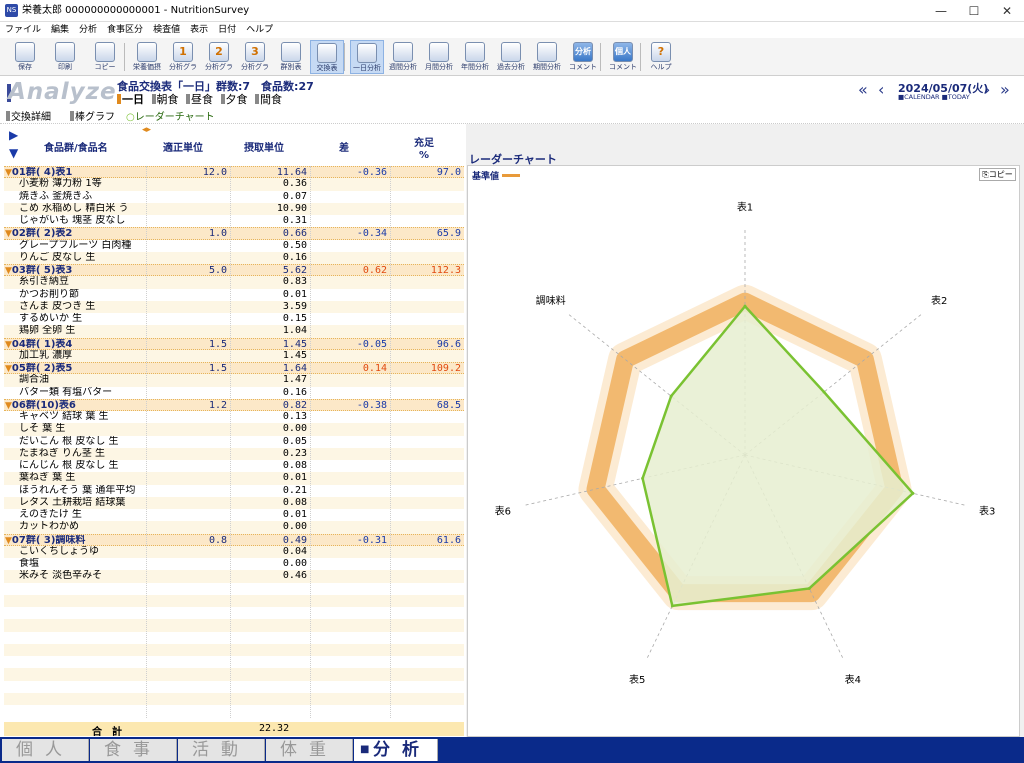  Describe the element at coordinates (199, 99) in the screenshot. I see `meal-lunch: 昼食` at that location.